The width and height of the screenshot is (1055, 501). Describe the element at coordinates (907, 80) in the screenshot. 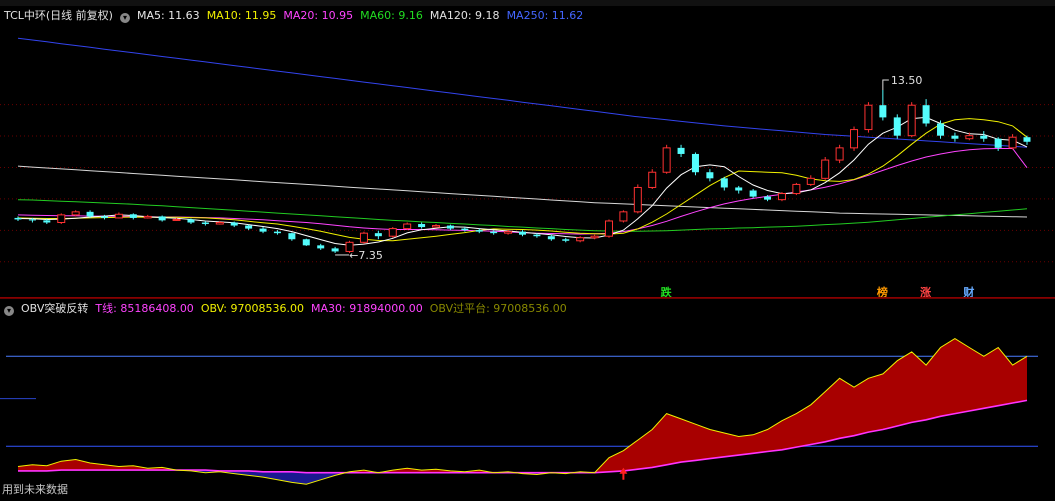

I see `high-label: 13.50` at that location.